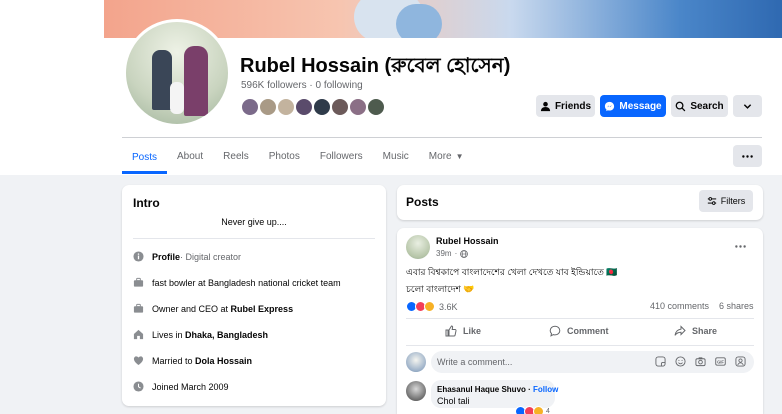  I want to click on emoji-icon, so click(680, 361).